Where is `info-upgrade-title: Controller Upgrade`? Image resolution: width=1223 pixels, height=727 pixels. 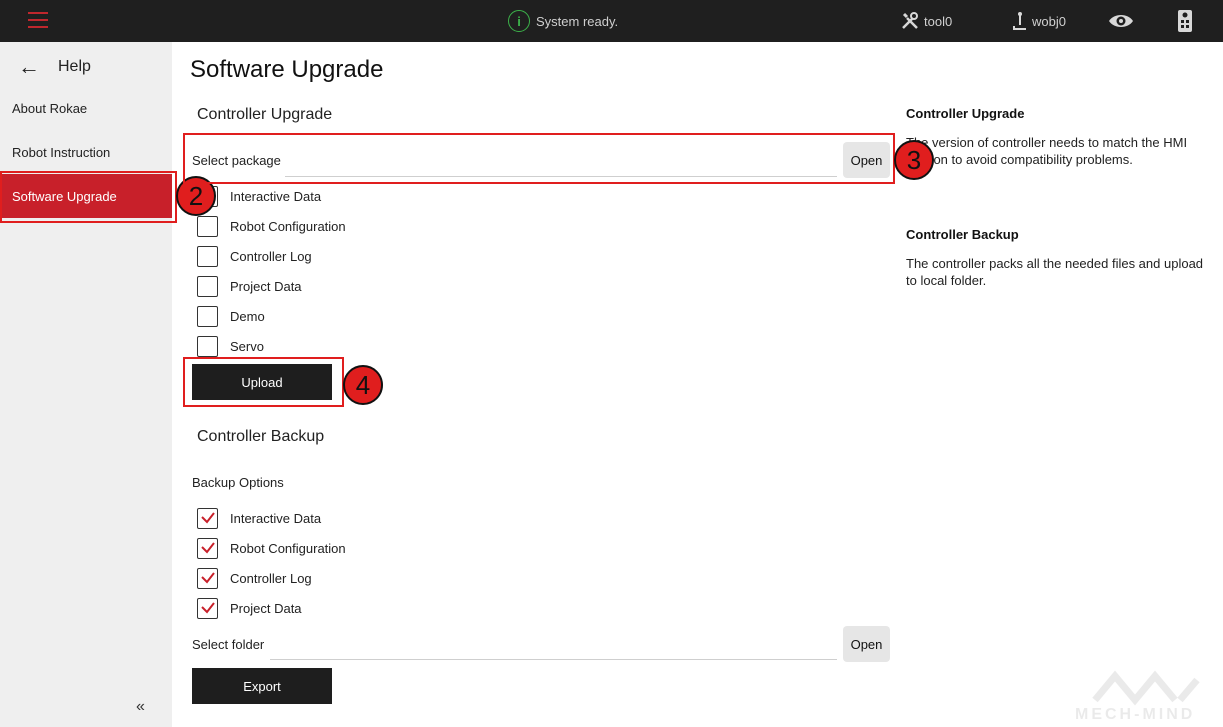 info-upgrade-title: Controller Upgrade is located at coordinates (965, 113).